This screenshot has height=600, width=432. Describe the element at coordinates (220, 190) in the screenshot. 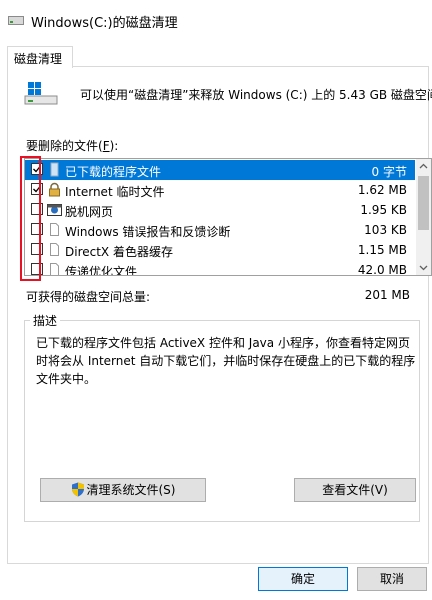

I see `list-item: Internet 临时文件 1.62 MB` at that location.